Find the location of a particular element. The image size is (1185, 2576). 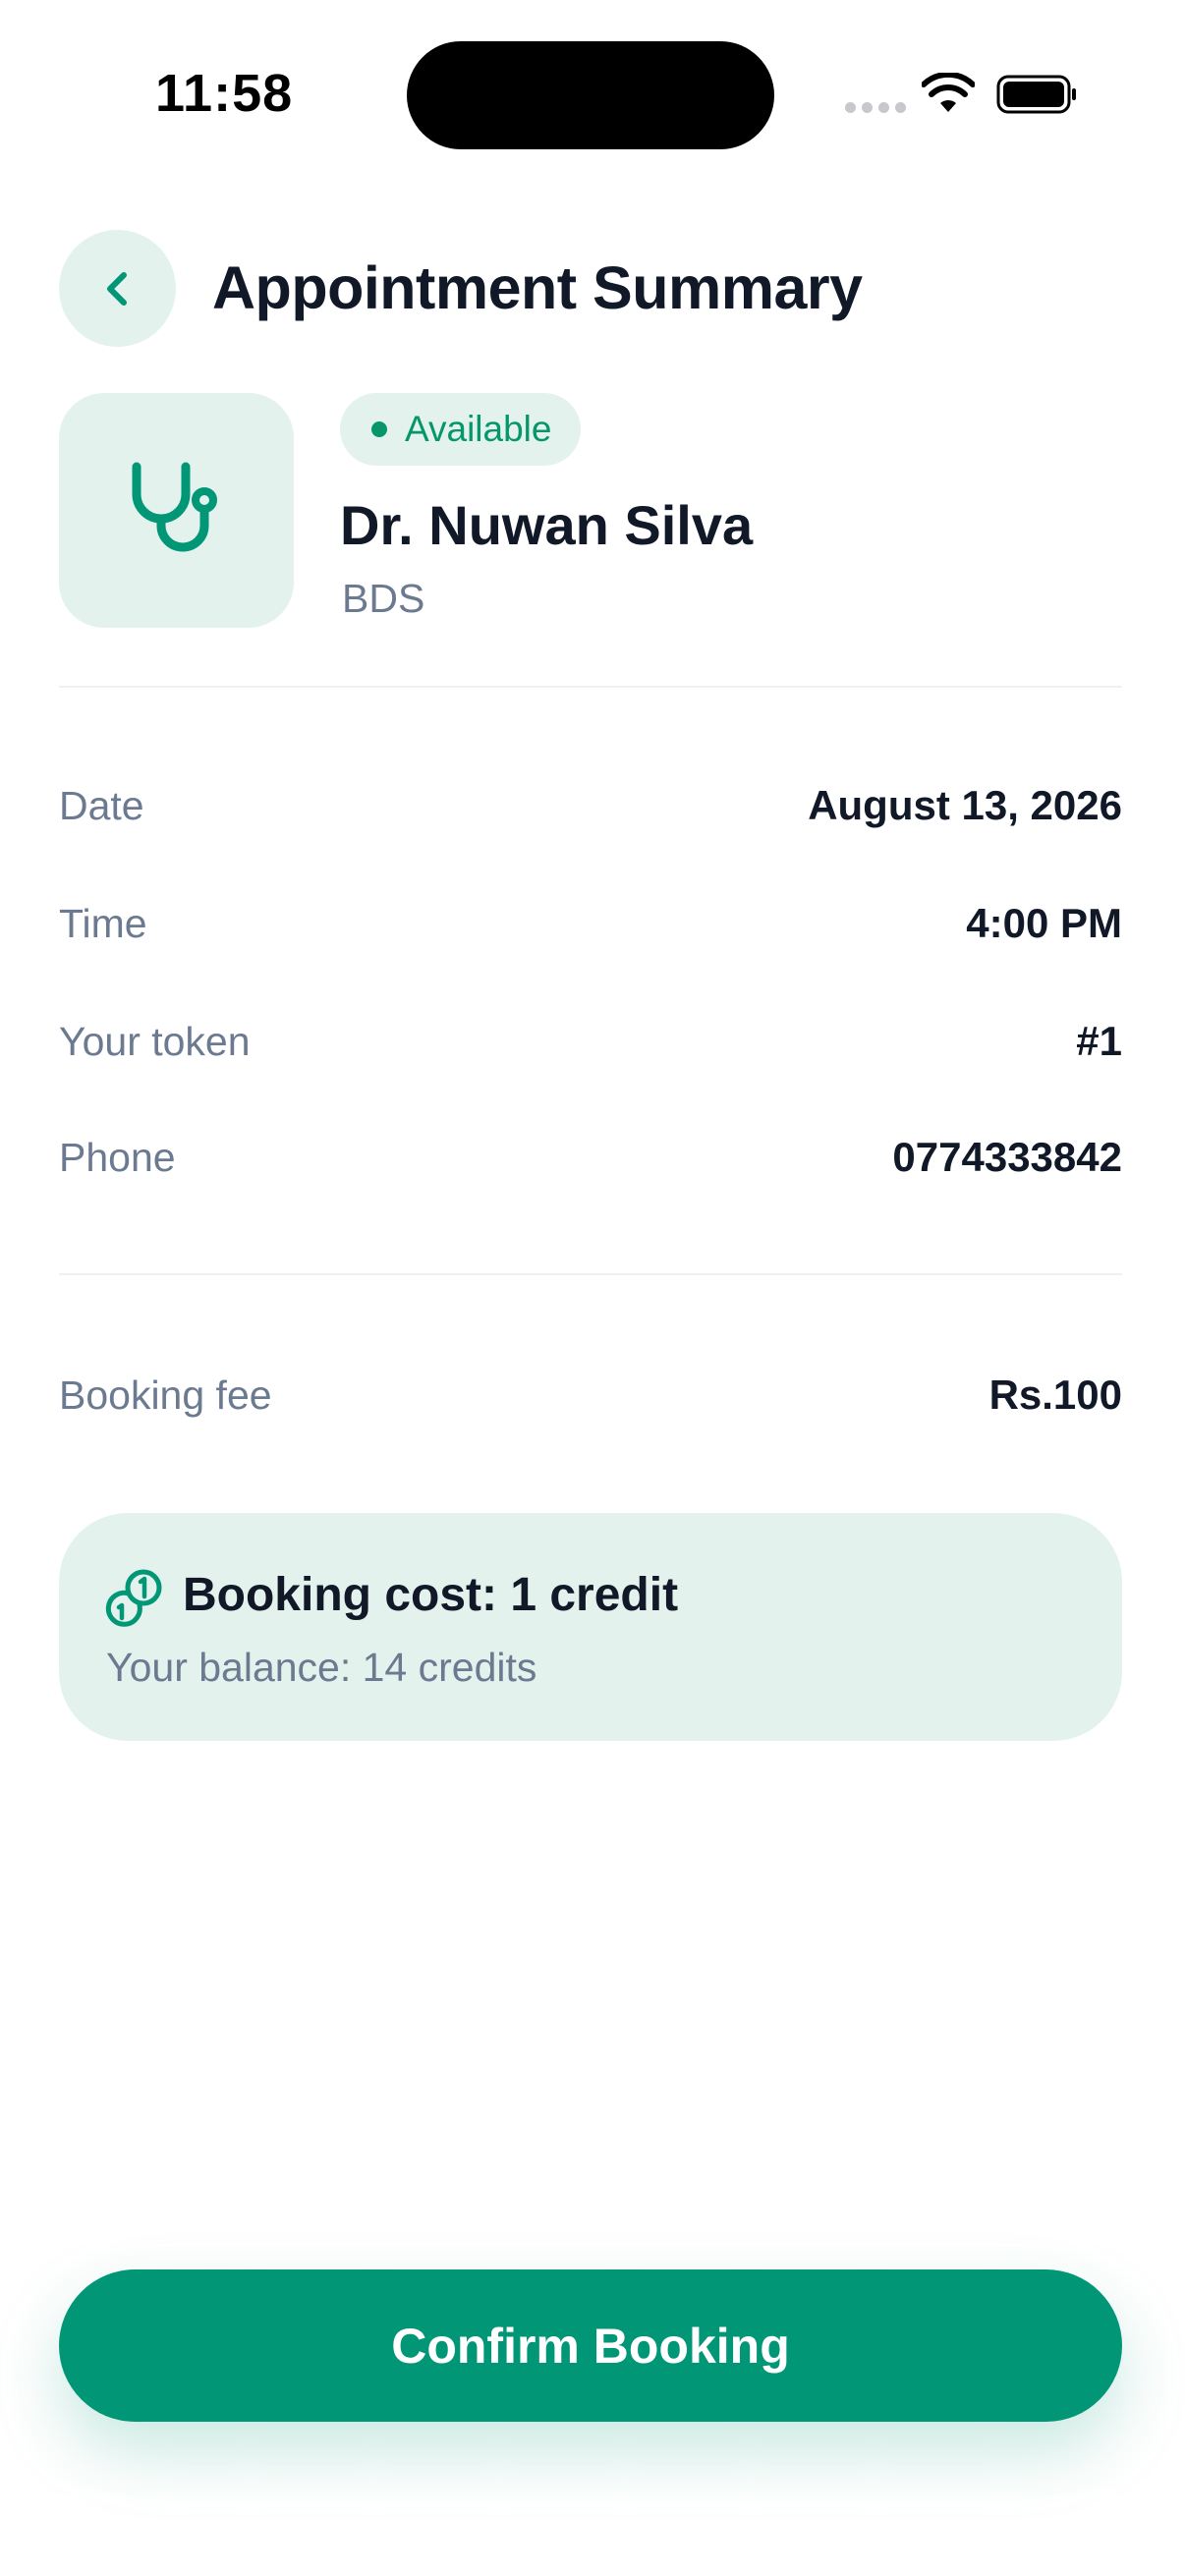

status-icons is located at coordinates (963, 97).